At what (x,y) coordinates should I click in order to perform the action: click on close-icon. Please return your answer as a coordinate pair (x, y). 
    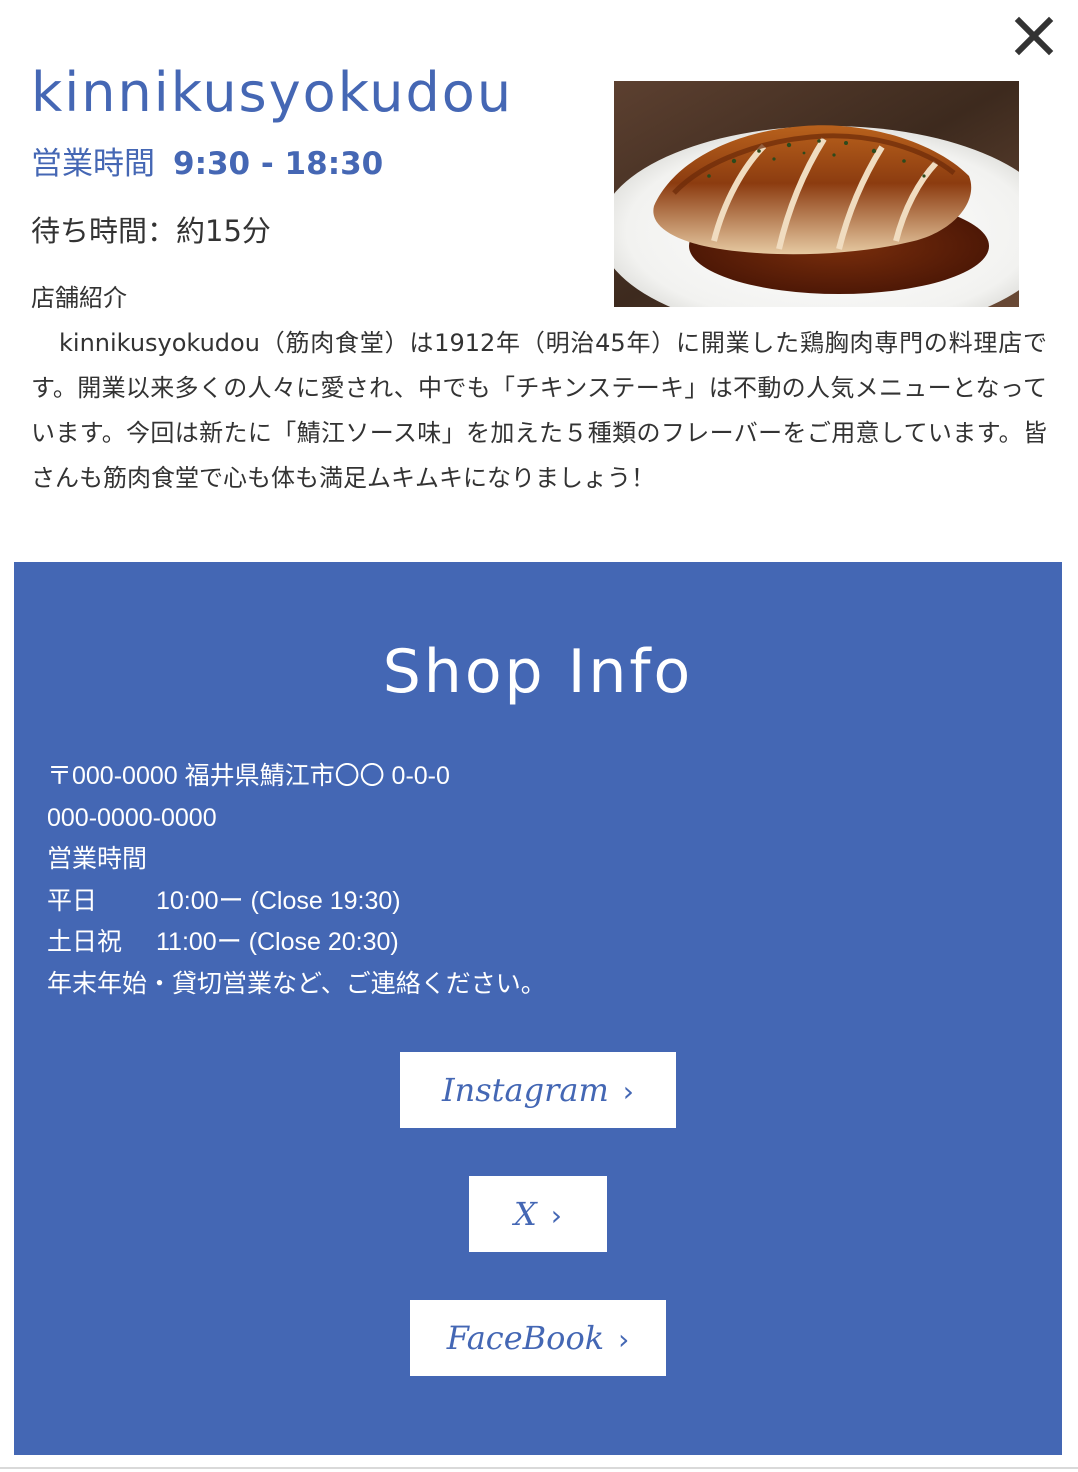
    Looking at the image, I should click on (1034, 36).